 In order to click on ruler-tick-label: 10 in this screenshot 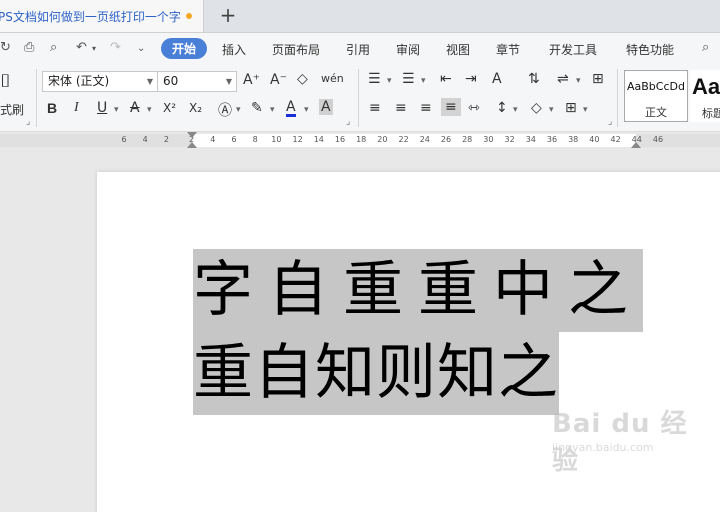, I will do `click(276, 139)`.